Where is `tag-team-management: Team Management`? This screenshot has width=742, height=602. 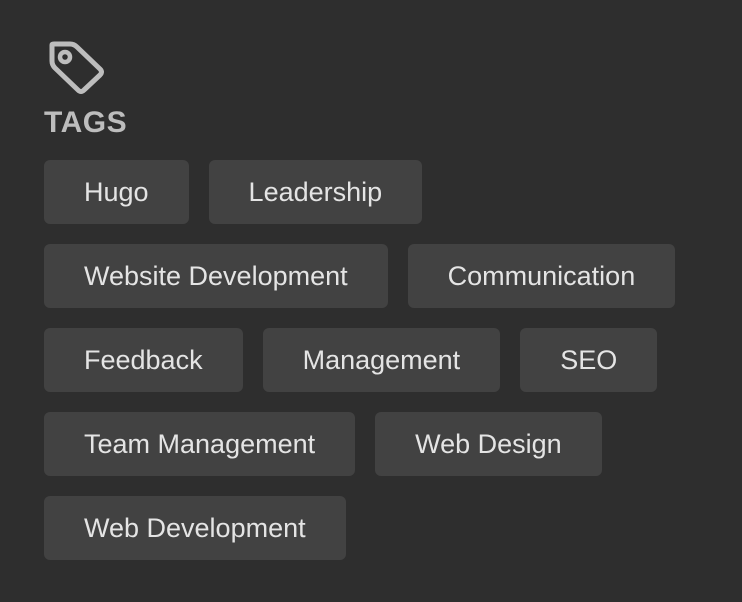
tag-team-management: Team Management is located at coordinates (200, 444).